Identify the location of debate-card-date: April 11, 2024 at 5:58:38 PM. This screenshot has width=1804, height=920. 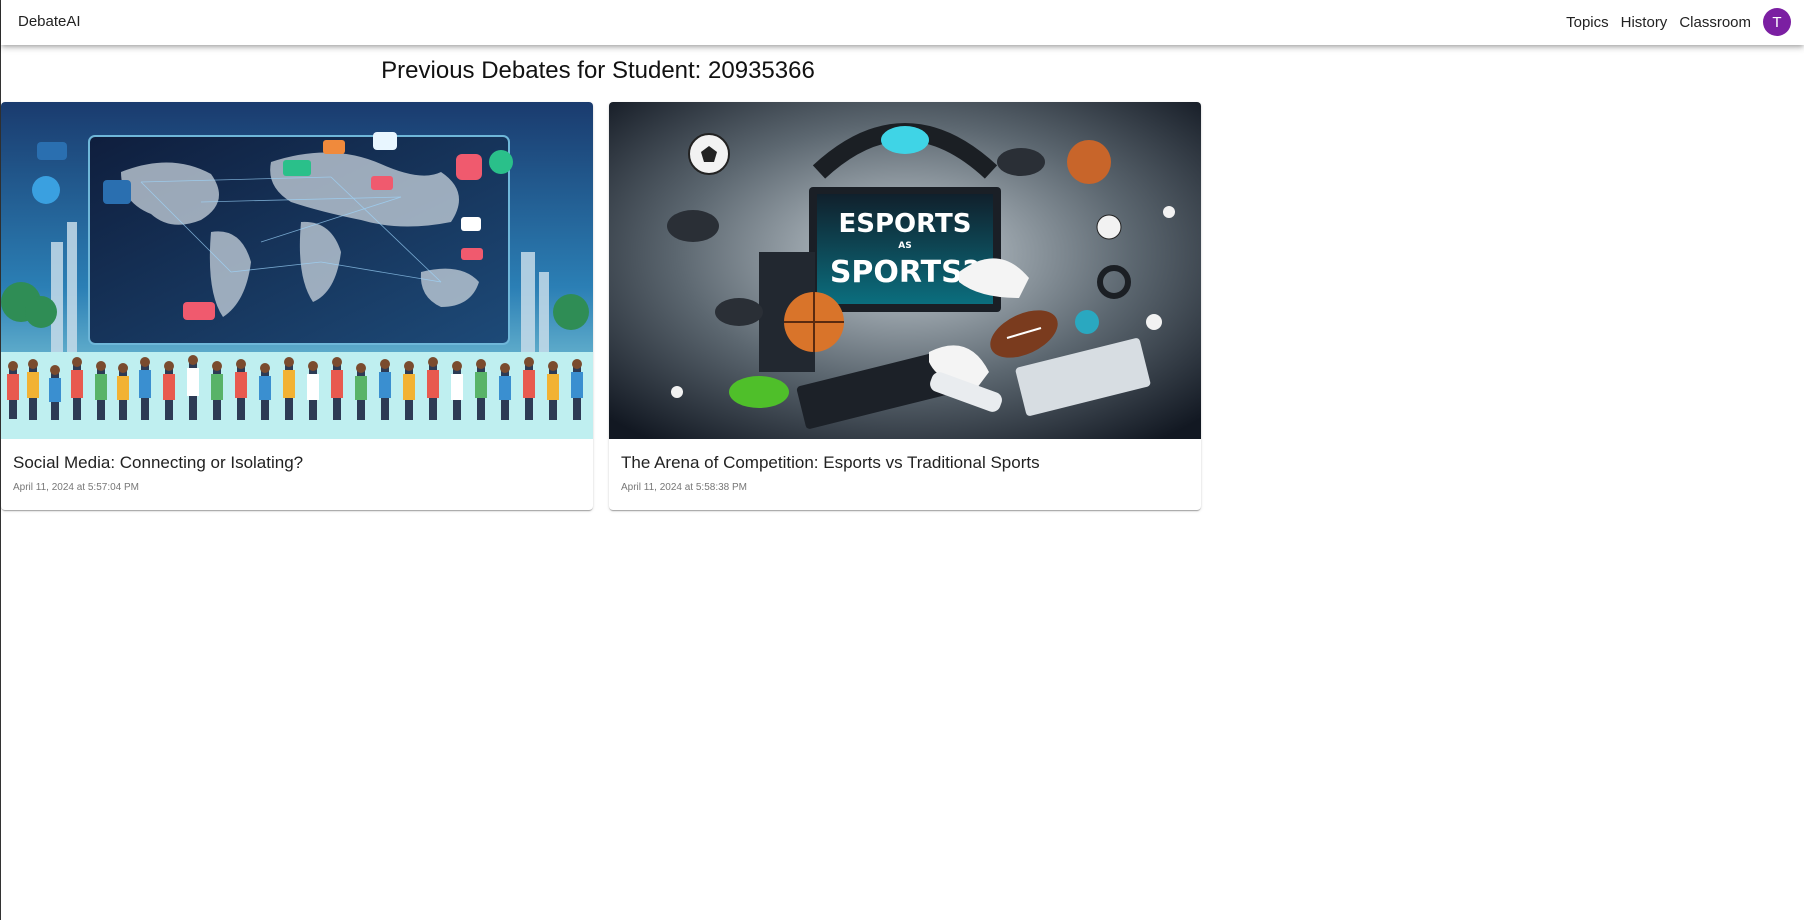
(684, 487).